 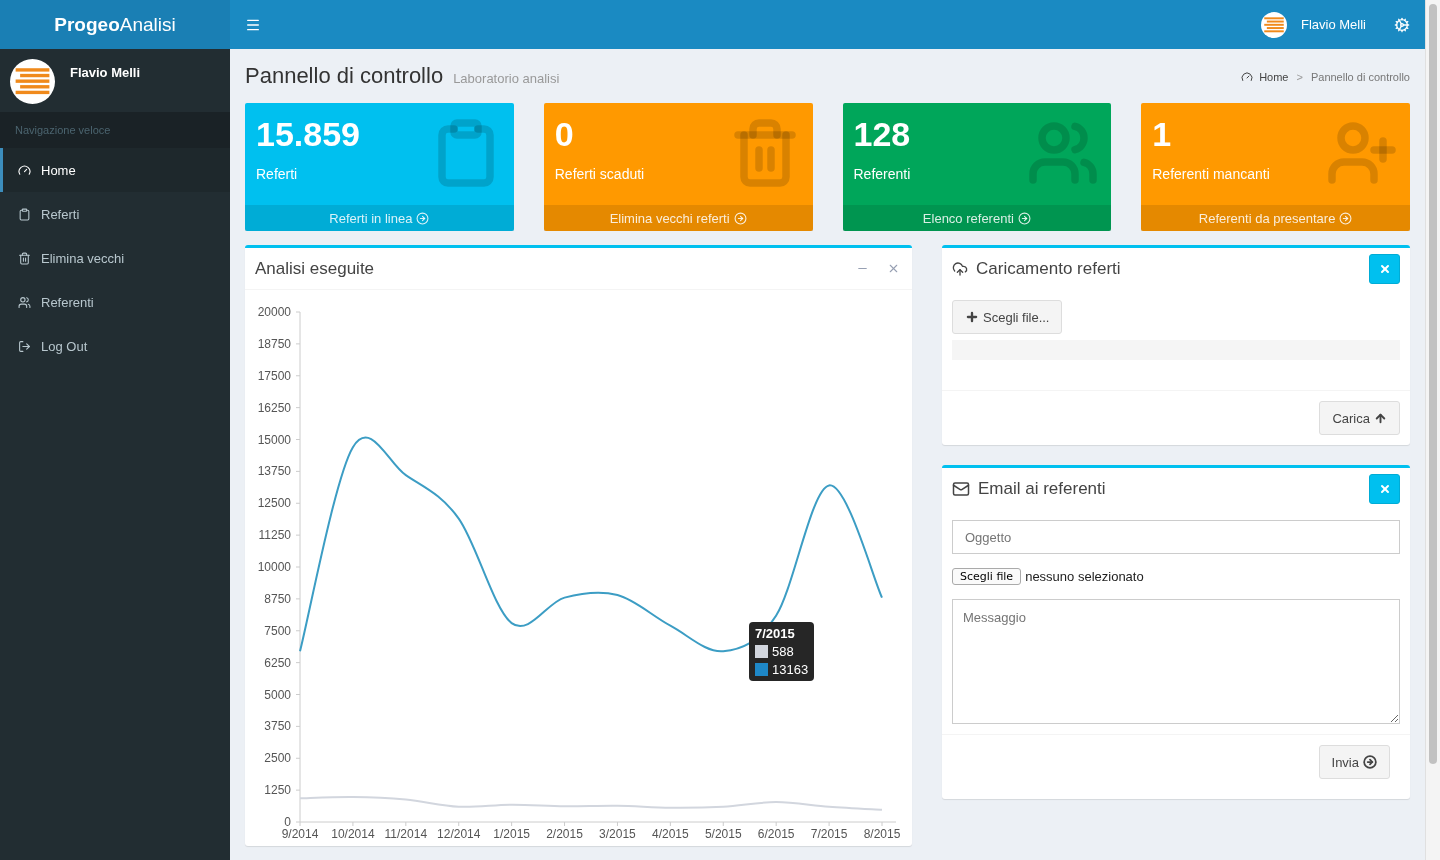 I want to click on stat-value: 0, so click(x=564, y=134).